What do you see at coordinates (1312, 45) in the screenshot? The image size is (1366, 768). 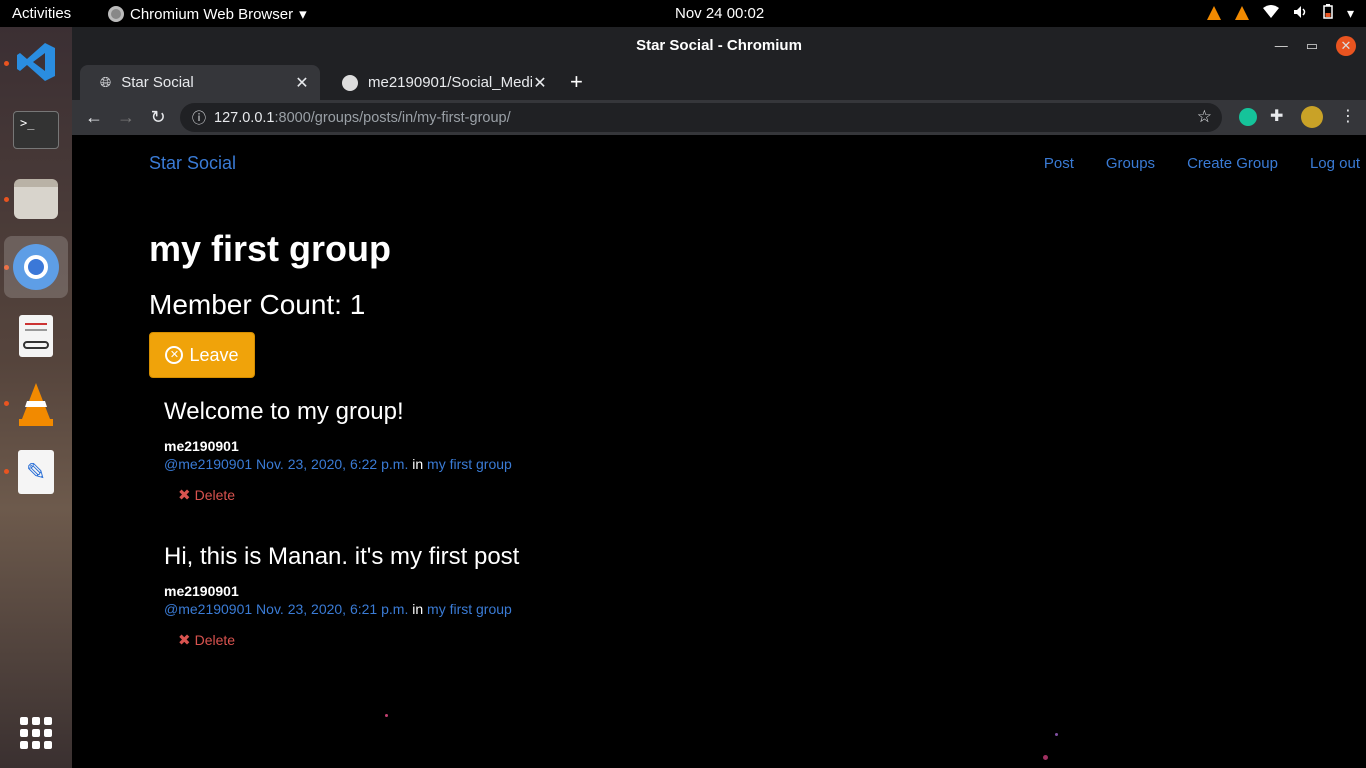 I see `maximize-button: ▭` at bounding box center [1312, 45].